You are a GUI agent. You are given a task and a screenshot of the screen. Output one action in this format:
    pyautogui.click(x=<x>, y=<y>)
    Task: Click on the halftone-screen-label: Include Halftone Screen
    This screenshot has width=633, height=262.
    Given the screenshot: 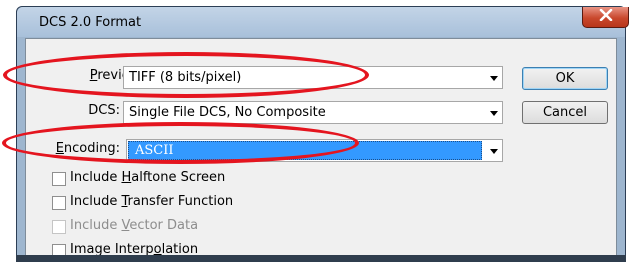 What is the action you would take?
    pyautogui.click(x=148, y=177)
    